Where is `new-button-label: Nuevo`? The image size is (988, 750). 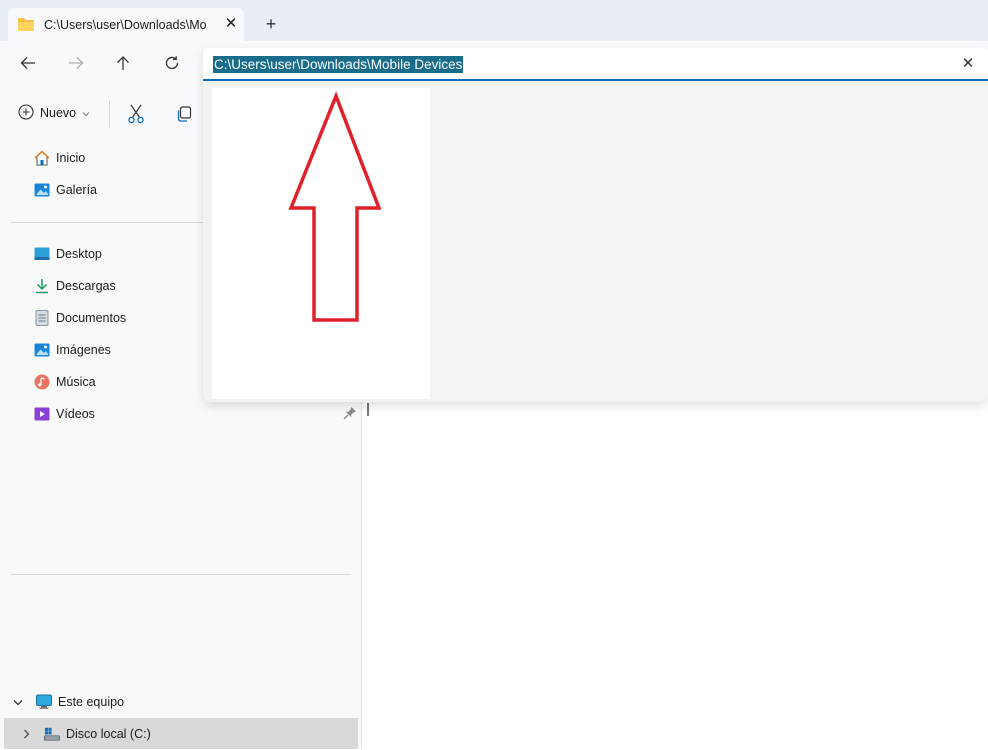 new-button-label: Nuevo is located at coordinates (58, 113).